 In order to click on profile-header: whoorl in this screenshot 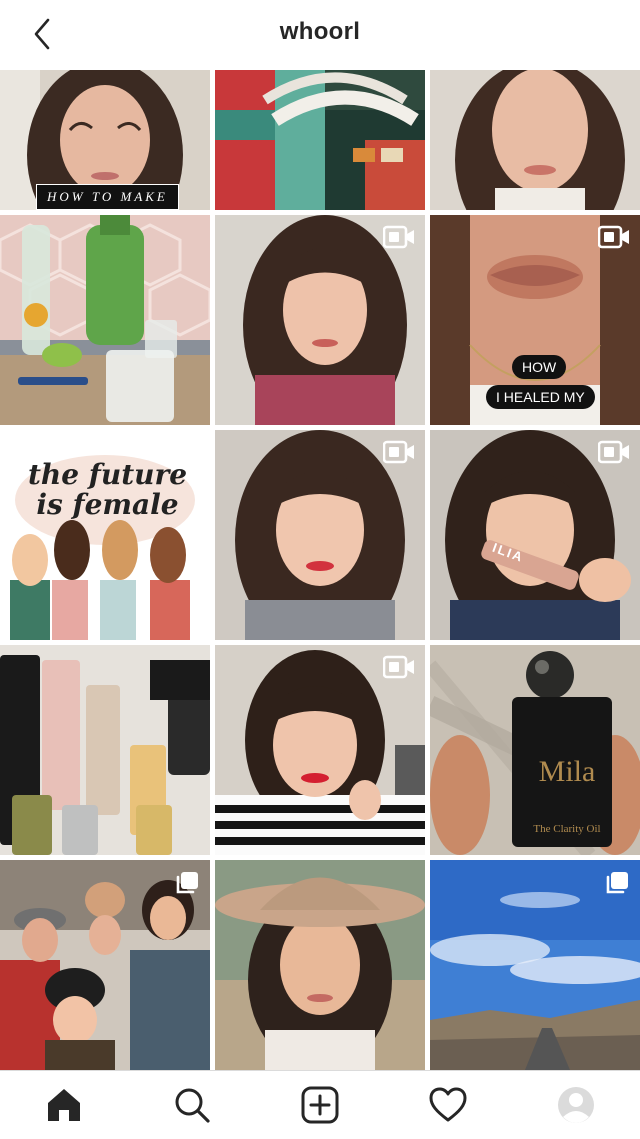, I will do `click(320, 34)`.